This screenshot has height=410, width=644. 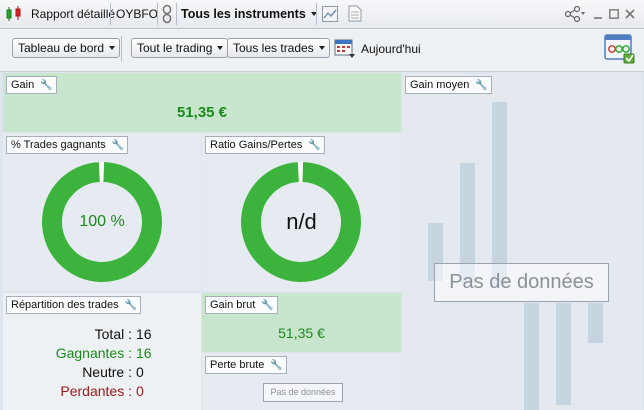 I want to click on average-gain-title: Gain moyen, so click(x=440, y=85).